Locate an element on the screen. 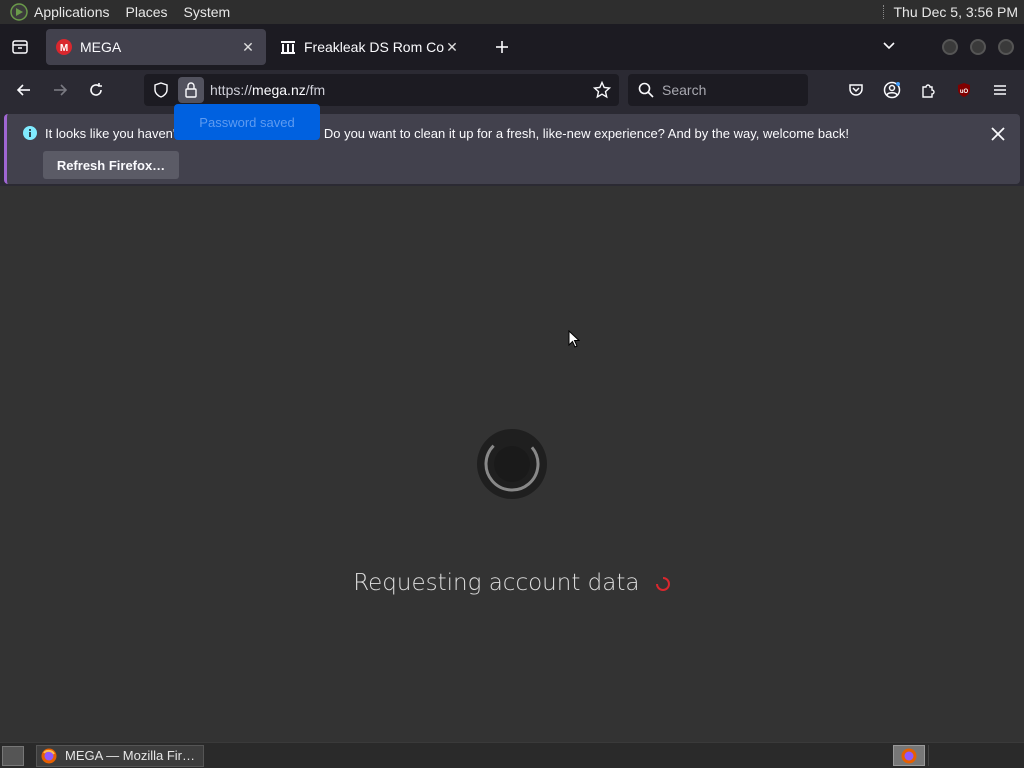  lock-icon is located at coordinates (191, 90).